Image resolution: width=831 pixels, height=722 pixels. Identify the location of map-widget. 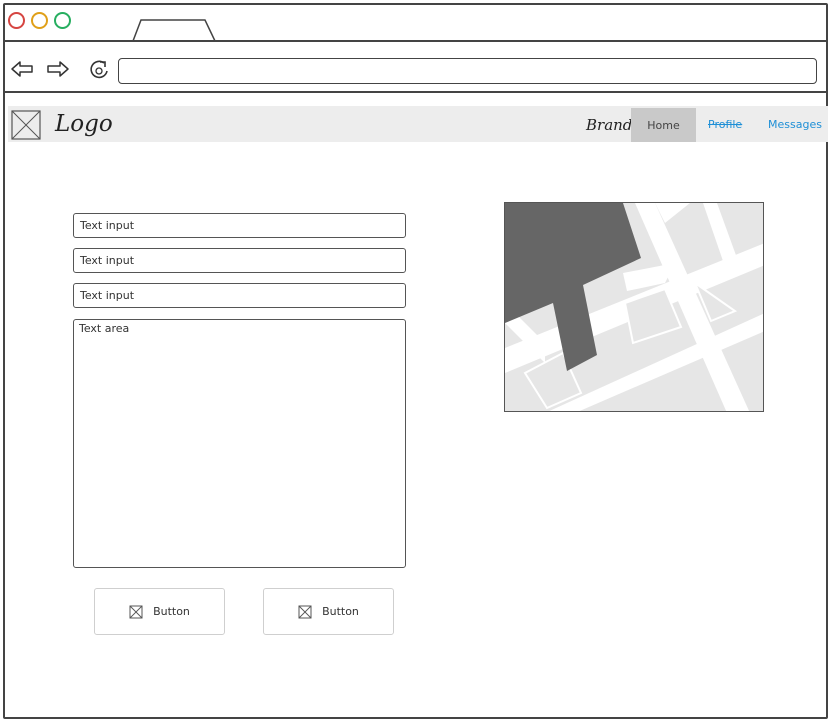
(634, 307).